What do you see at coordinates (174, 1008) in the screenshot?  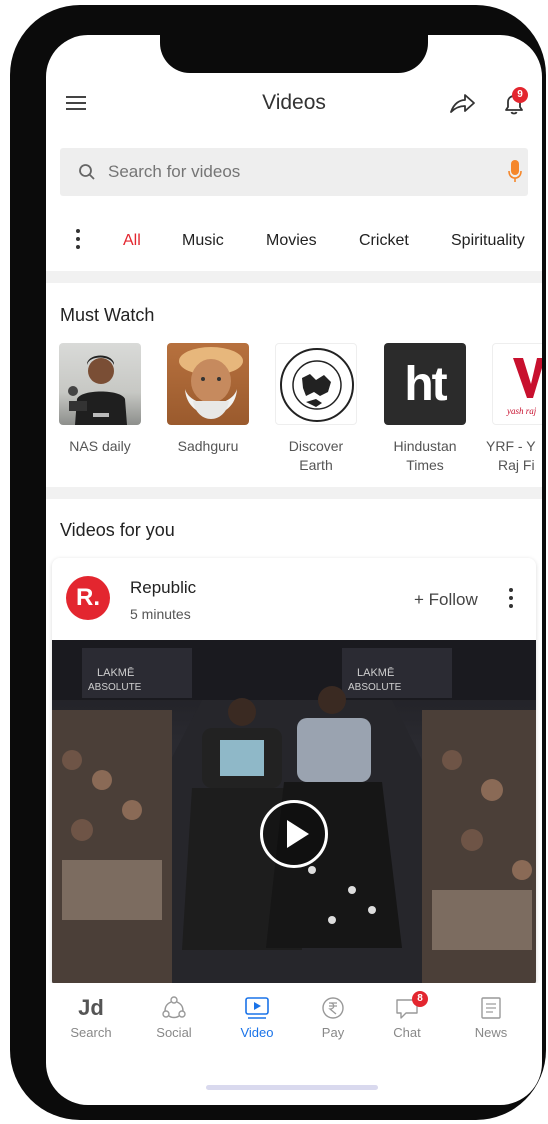 I see `social-icon` at bounding box center [174, 1008].